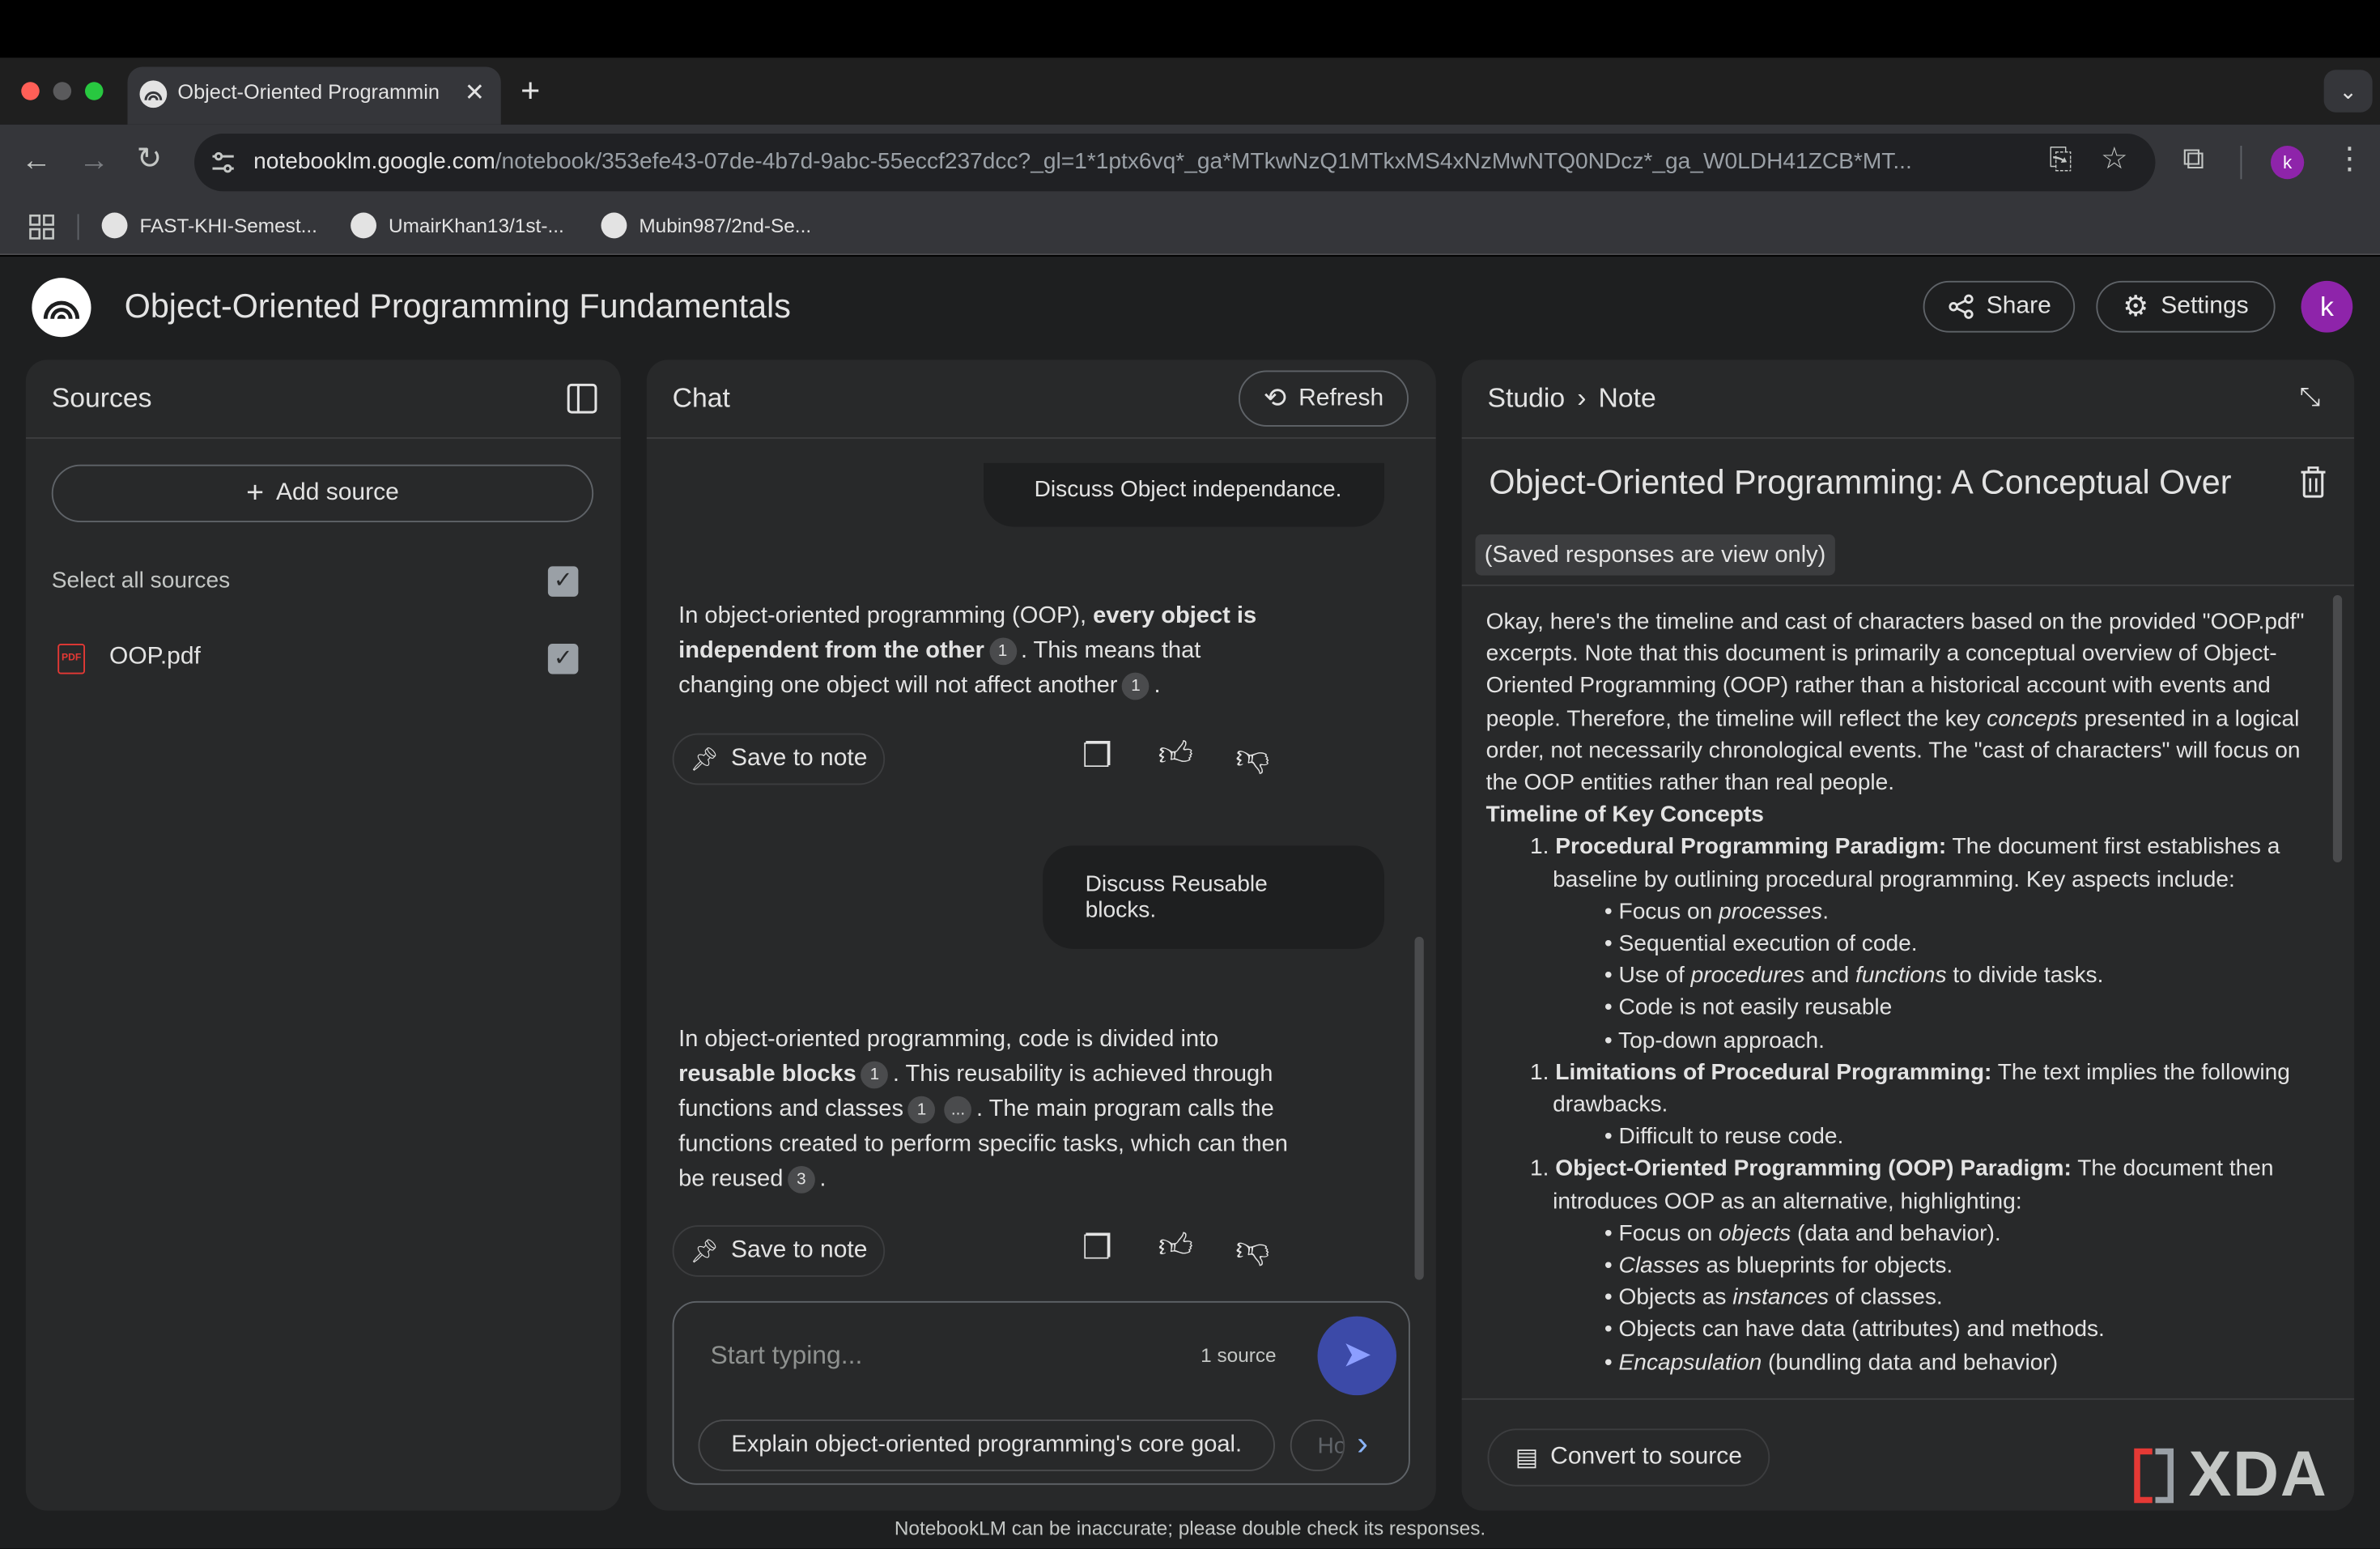 This screenshot has height=1549, width=2380. Describe the element at coordinates (1802, 1233) in the screenshot. I see `note-bullet: • Focus on objects (data and behavior).` at that location.